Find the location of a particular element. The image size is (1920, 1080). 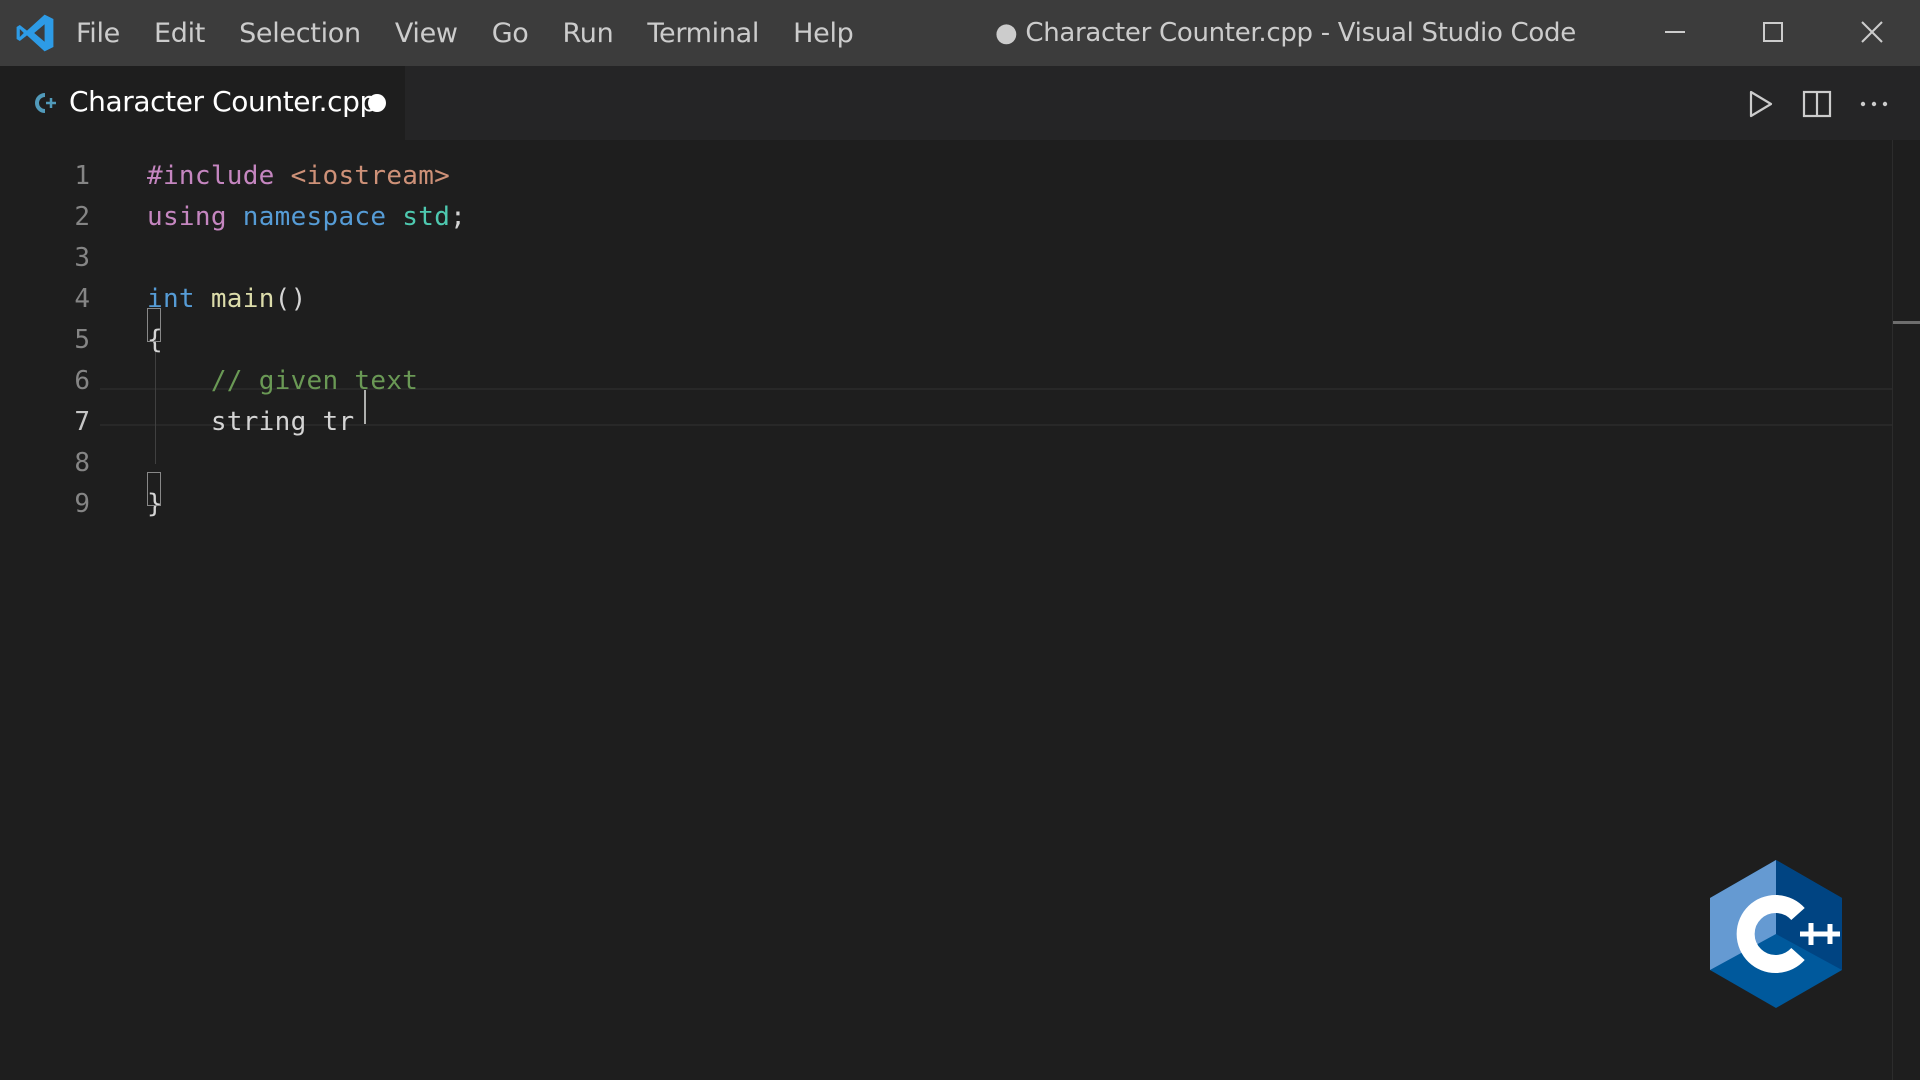

close-icon is located at coordinates (1872, 32).